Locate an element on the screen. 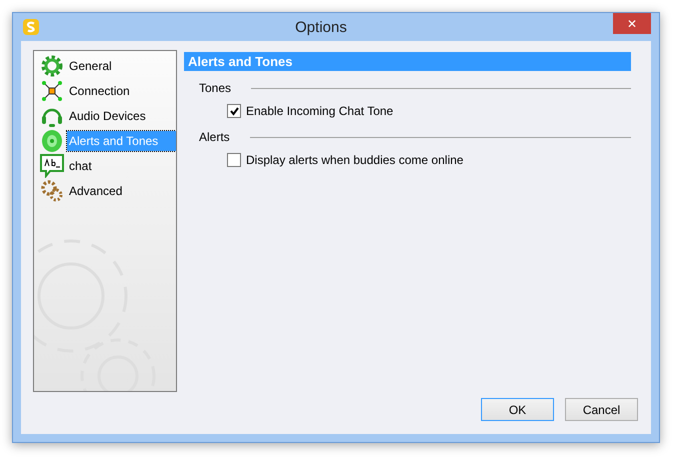 Image resolution: width=679 pixels, height=462 pixels. category-item: Connection is located at coordinates (99, 90).